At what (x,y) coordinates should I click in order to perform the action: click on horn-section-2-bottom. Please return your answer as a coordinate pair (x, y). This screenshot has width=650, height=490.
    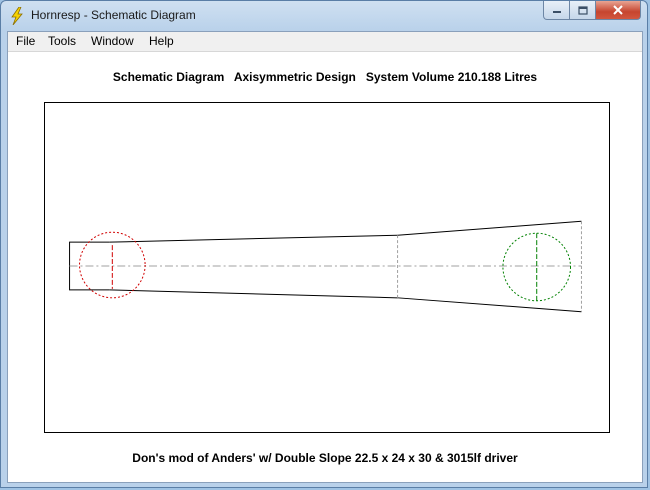
    Looking at the image, I should click on (489, 305).